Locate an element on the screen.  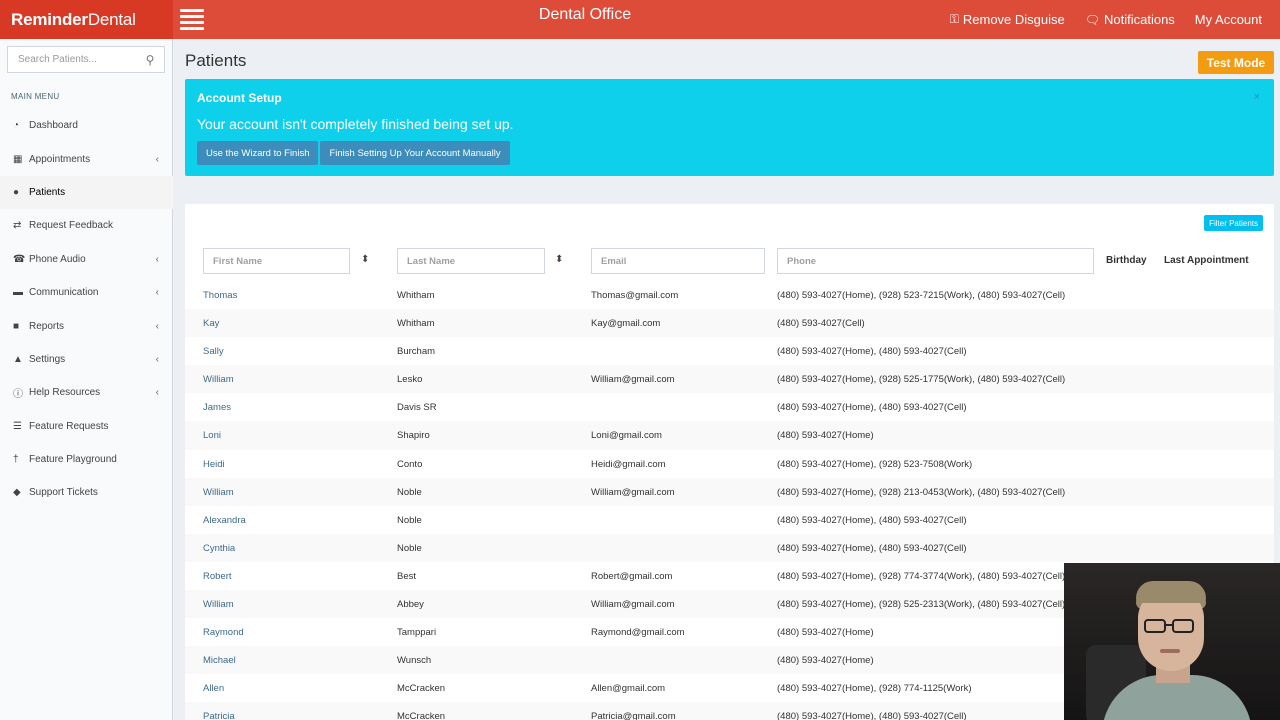
sidebar-item-feature-playground: † Feature Playground is located at coordinates (86, 459).